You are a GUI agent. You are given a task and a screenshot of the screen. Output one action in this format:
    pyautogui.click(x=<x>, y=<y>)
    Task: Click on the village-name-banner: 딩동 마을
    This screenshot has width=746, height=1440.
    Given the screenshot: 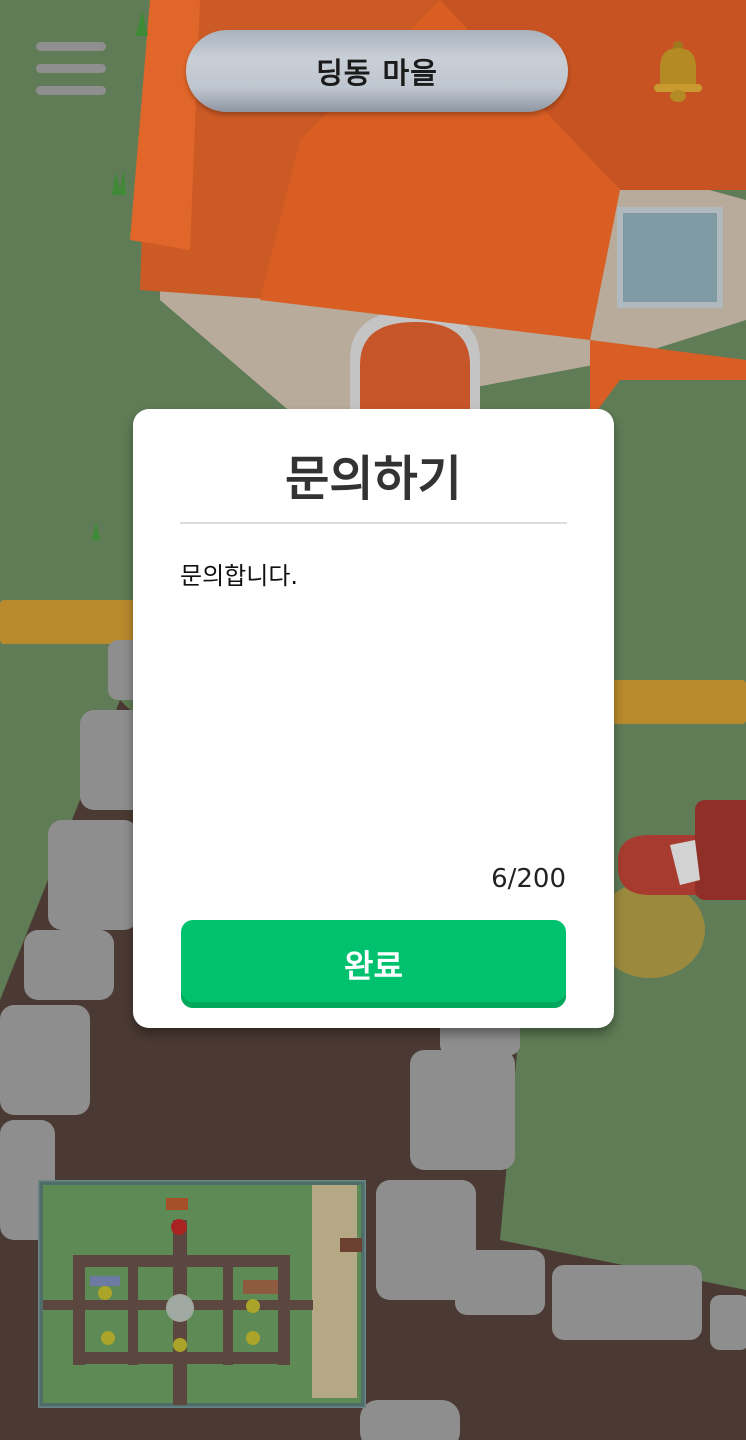 What is the action you would take?
    pyautogui.click(x=377, y=71)
    